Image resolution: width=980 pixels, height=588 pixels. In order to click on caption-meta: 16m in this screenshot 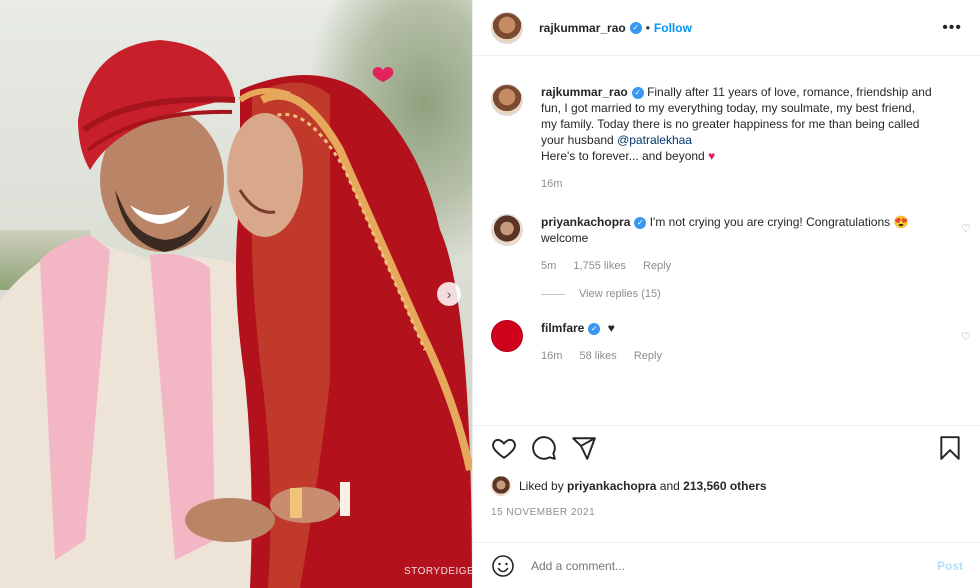, I will do `click(737, 184)`.